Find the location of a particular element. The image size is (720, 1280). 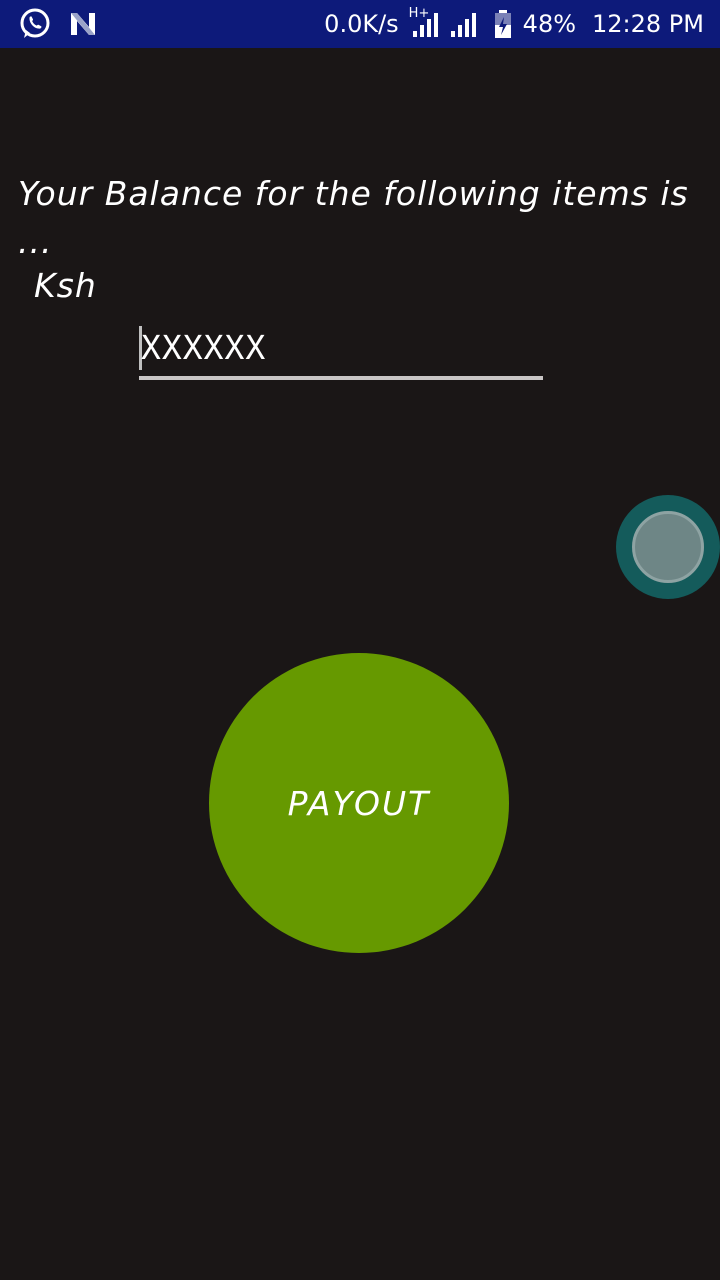

battery-percent: 48% is located at coordinates (549, 24).